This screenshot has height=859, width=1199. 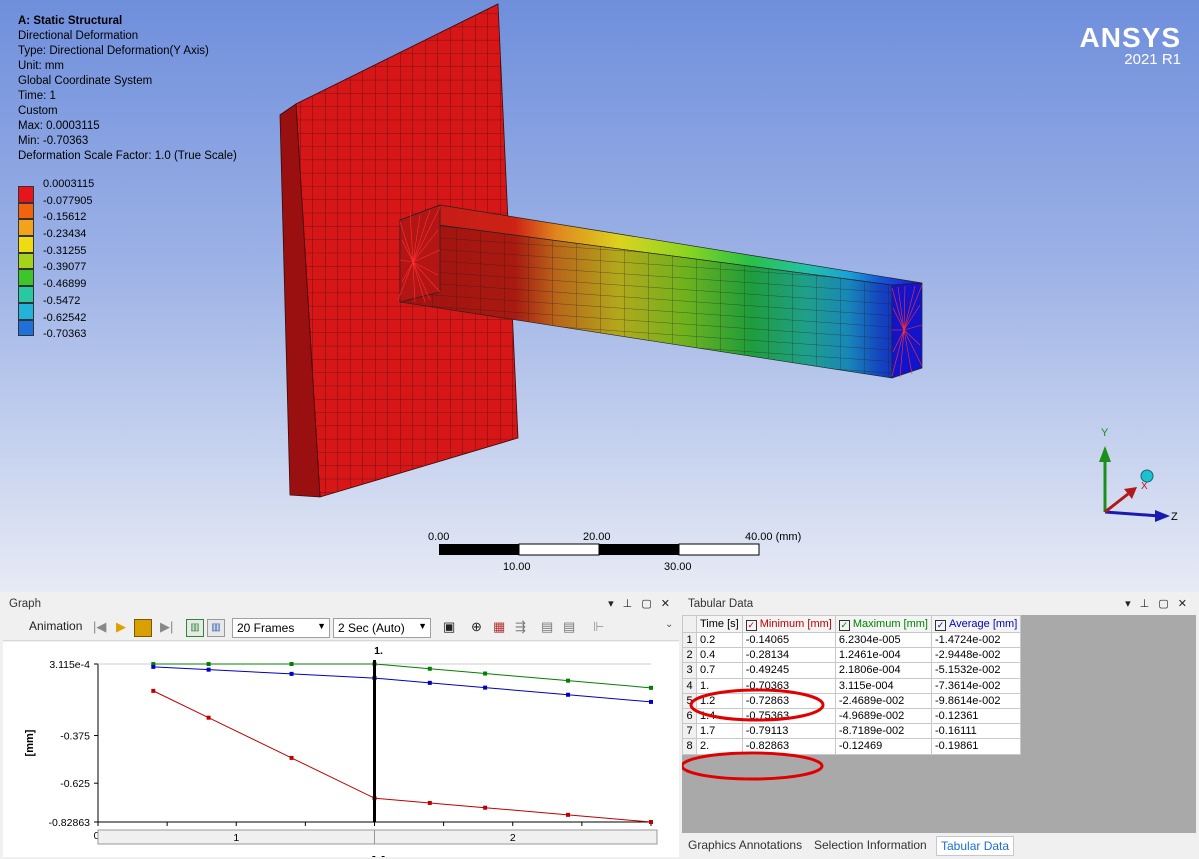 I want to click on table-cell: -9.8614e-002, so click(x=976, y=700).